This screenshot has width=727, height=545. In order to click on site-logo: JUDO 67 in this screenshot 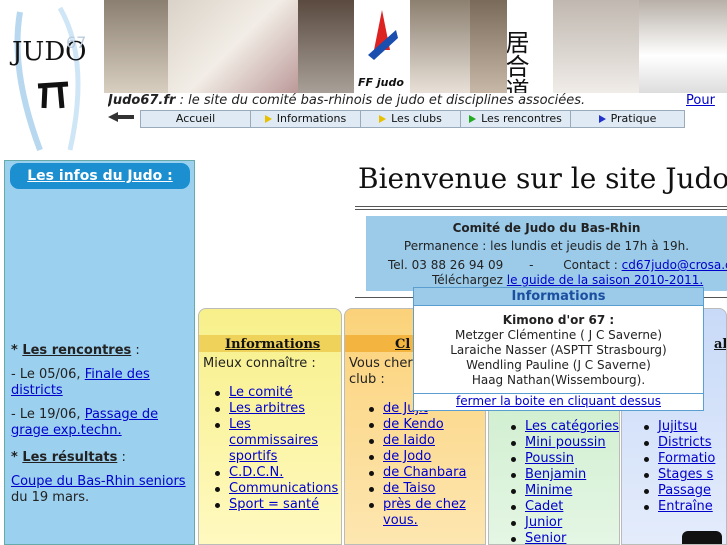, I will do `click(52, 79)`.